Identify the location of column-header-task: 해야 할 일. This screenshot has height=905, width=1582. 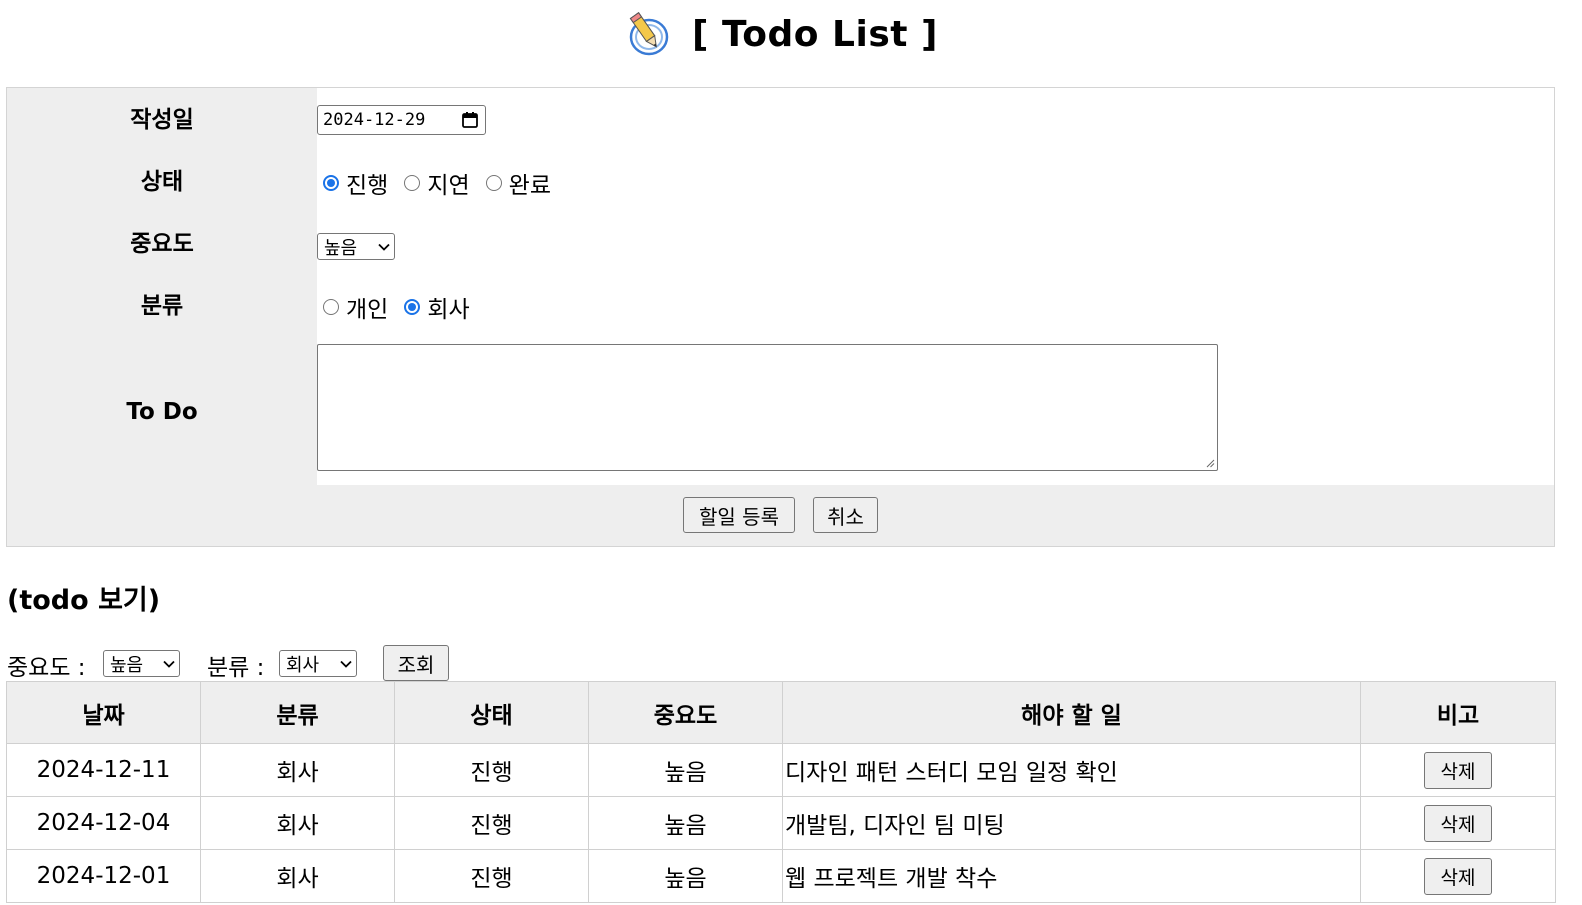
(1071, 712).